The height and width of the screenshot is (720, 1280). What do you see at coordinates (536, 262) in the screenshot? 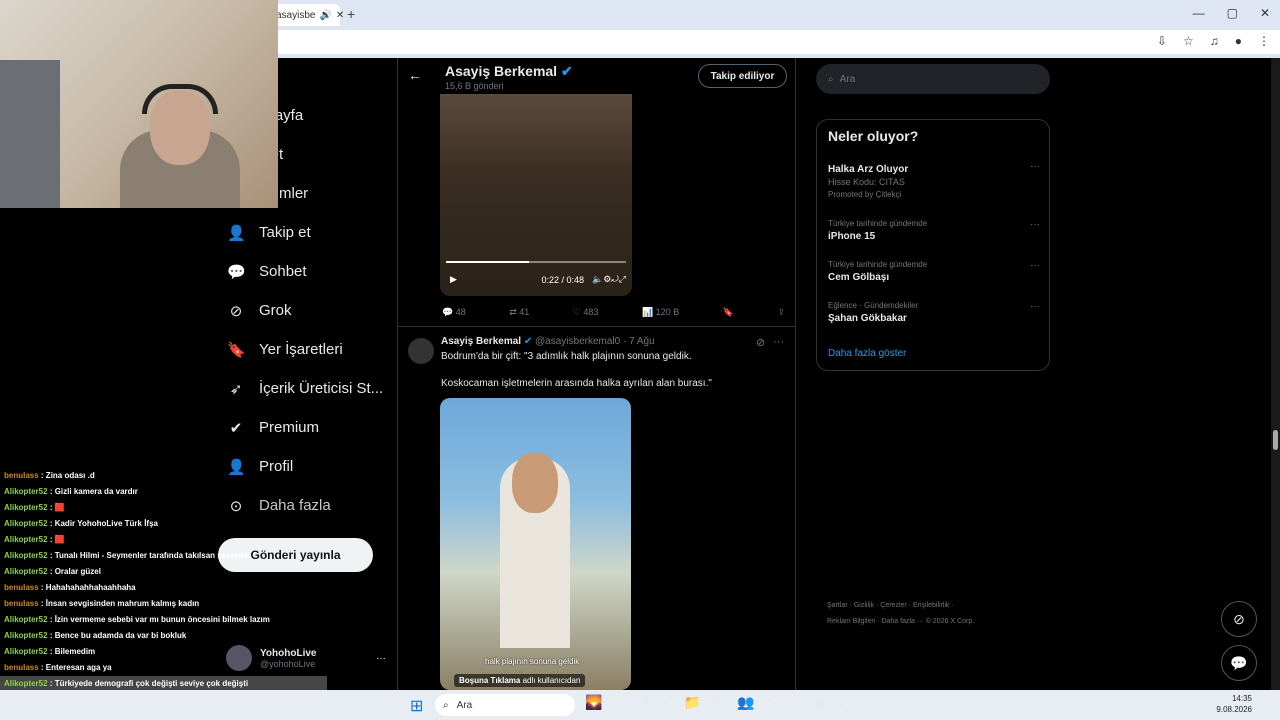
I see `video-progress-bar` at bounding box center [536, 262].